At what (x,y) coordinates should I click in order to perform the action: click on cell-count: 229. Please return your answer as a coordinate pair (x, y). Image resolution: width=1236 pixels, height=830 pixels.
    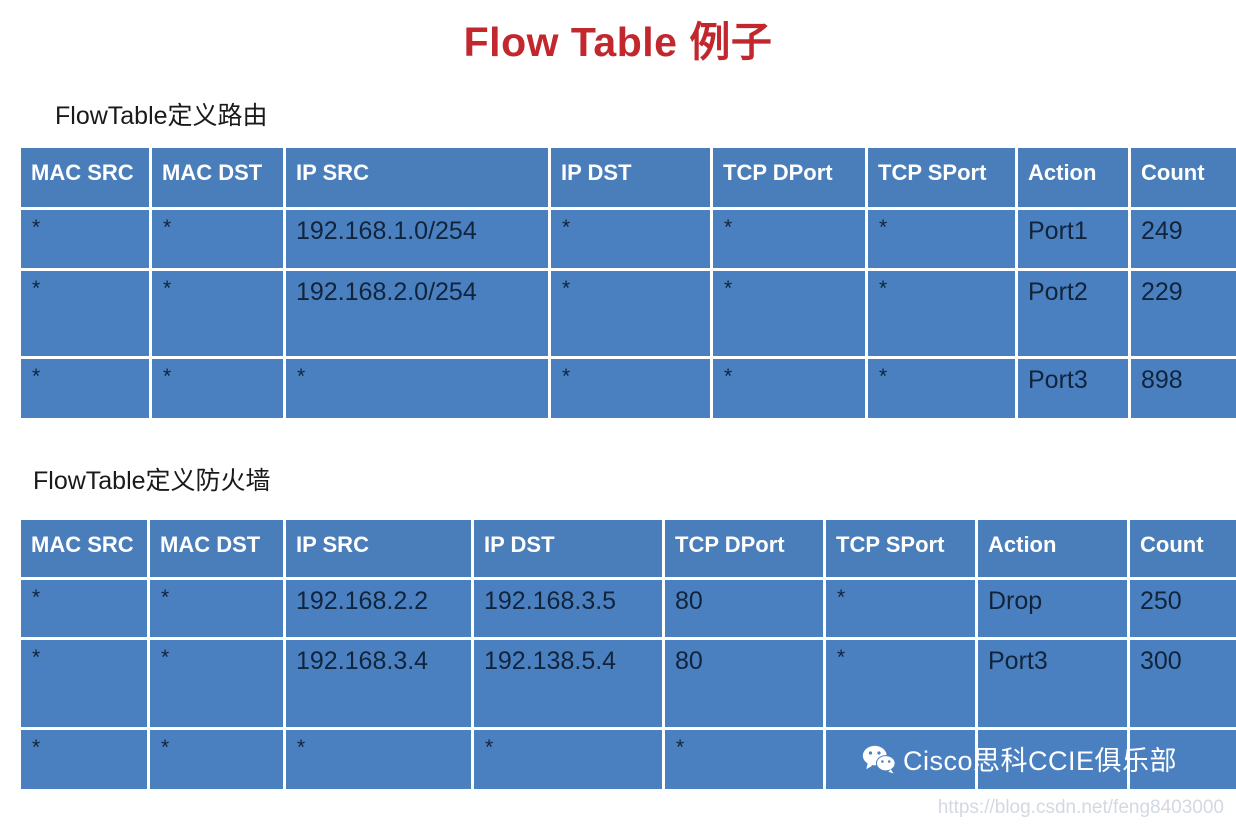
    Looking at the image, I should click on (1183, 315).